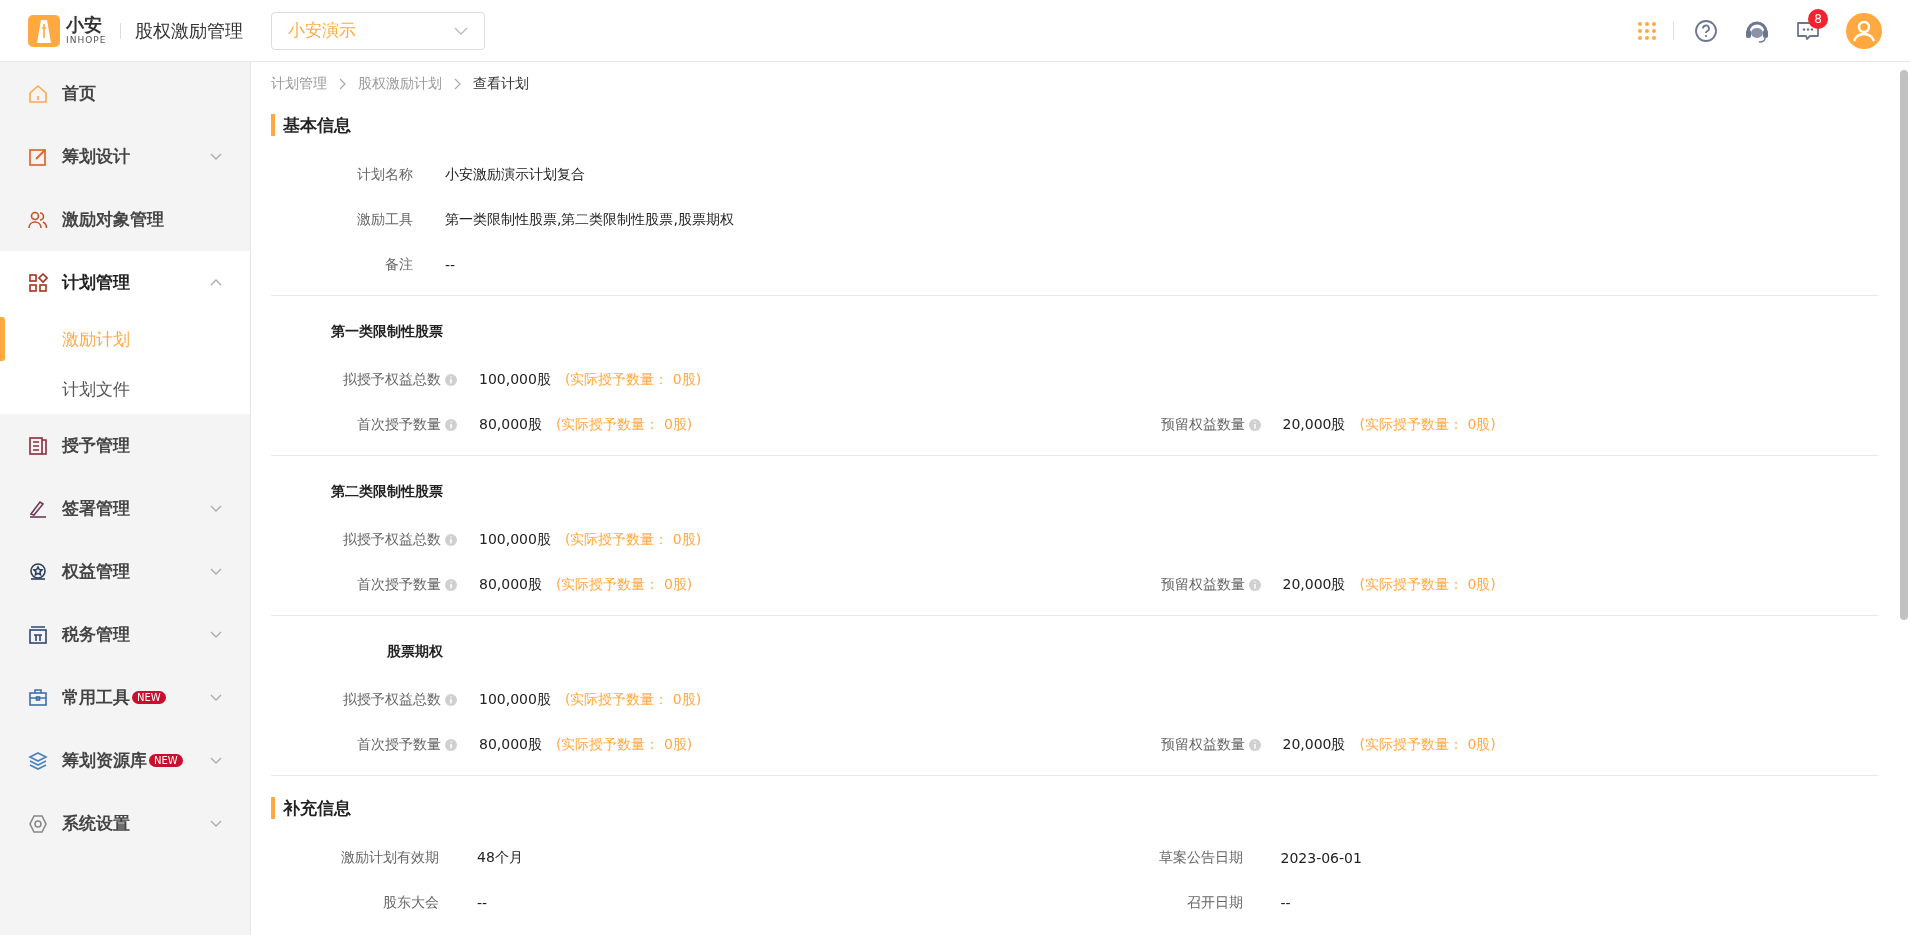 The width and height of the screenshot is (1910, 935). I want to click on instrument-title: 第二类限制性股票, so click(386, 491).